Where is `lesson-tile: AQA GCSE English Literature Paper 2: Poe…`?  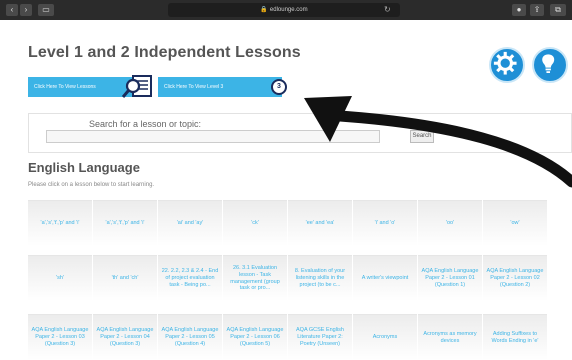 lesson-tile: AQA GCSE English Literature Paper 2: Poe… is located at coordinates (320, 337).